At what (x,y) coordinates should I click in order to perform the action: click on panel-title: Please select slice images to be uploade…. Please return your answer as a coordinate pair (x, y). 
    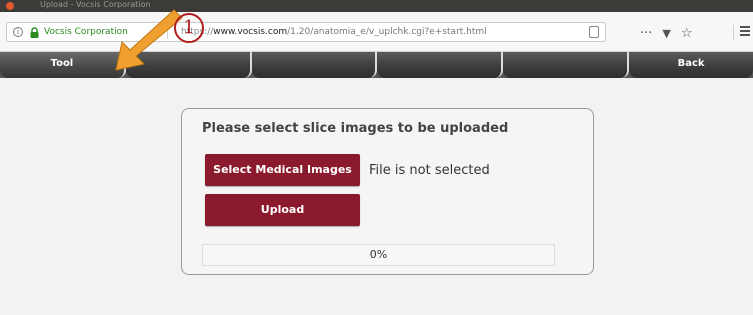
    Looking at the image, I should click on (355, 128).